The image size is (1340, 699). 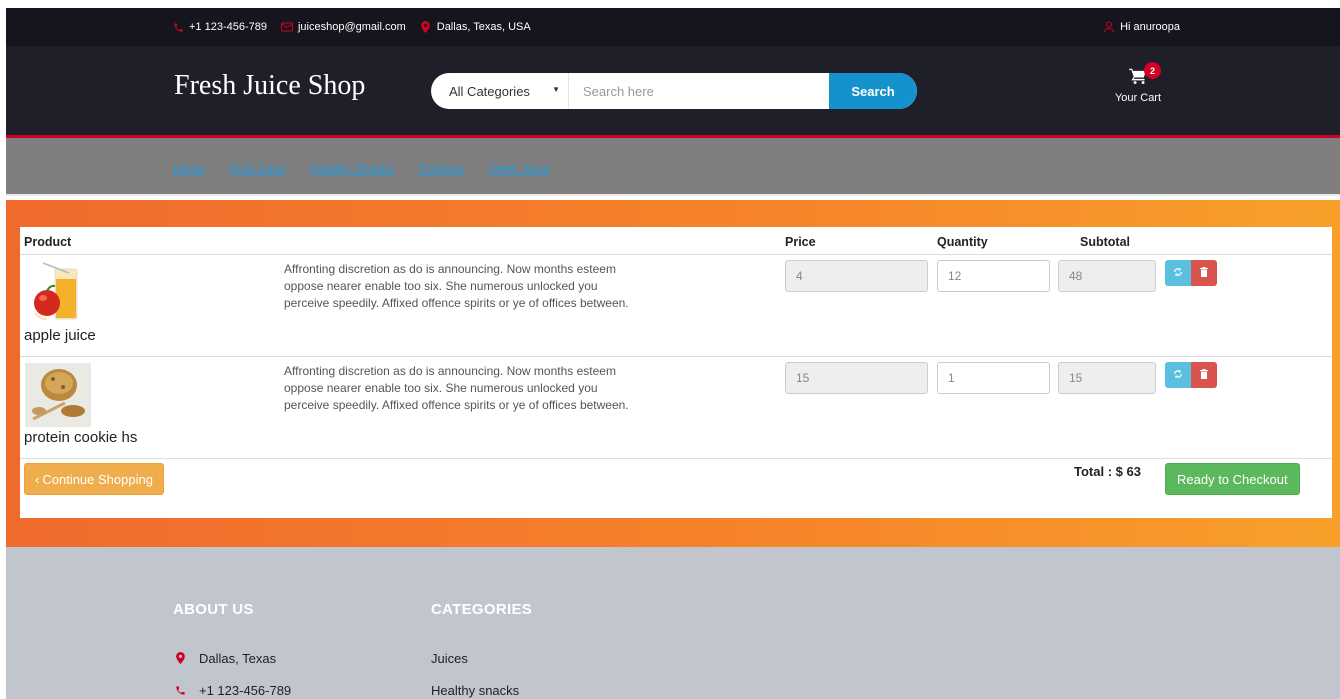 I want to click on header-product: Product, so click(x=48, y=242).